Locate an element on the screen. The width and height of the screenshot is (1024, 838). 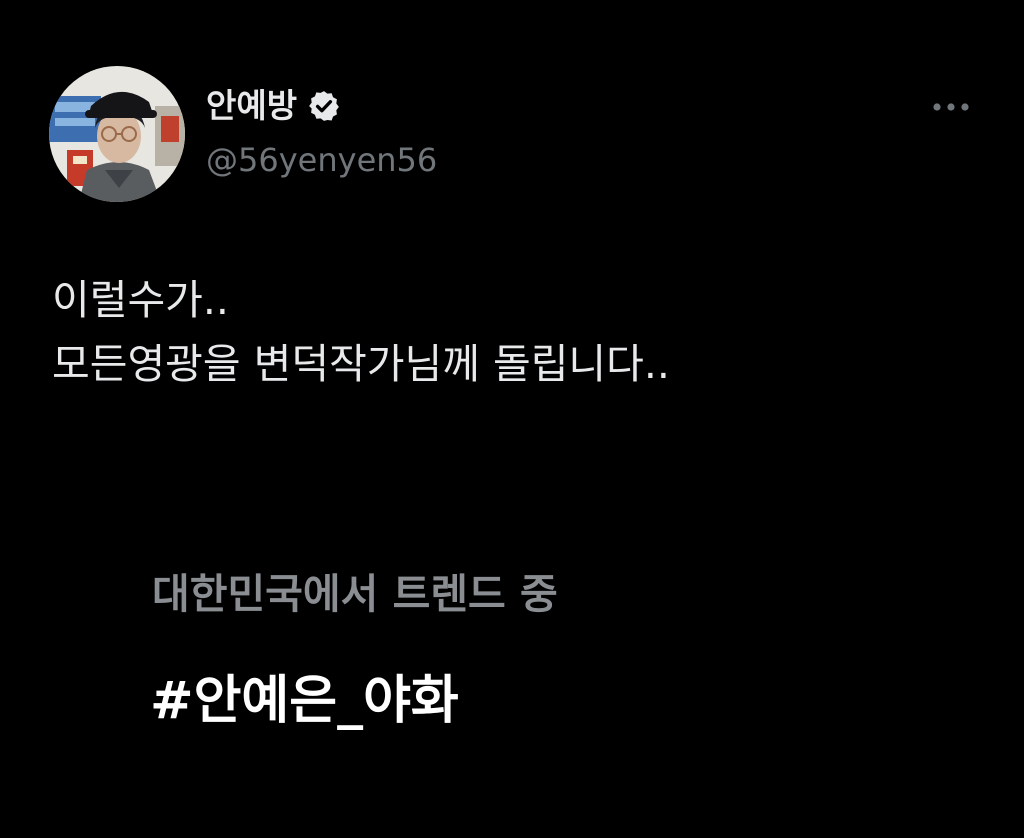
trend-hashtag: #안예은_야화 is located at coordinates (304, 701).